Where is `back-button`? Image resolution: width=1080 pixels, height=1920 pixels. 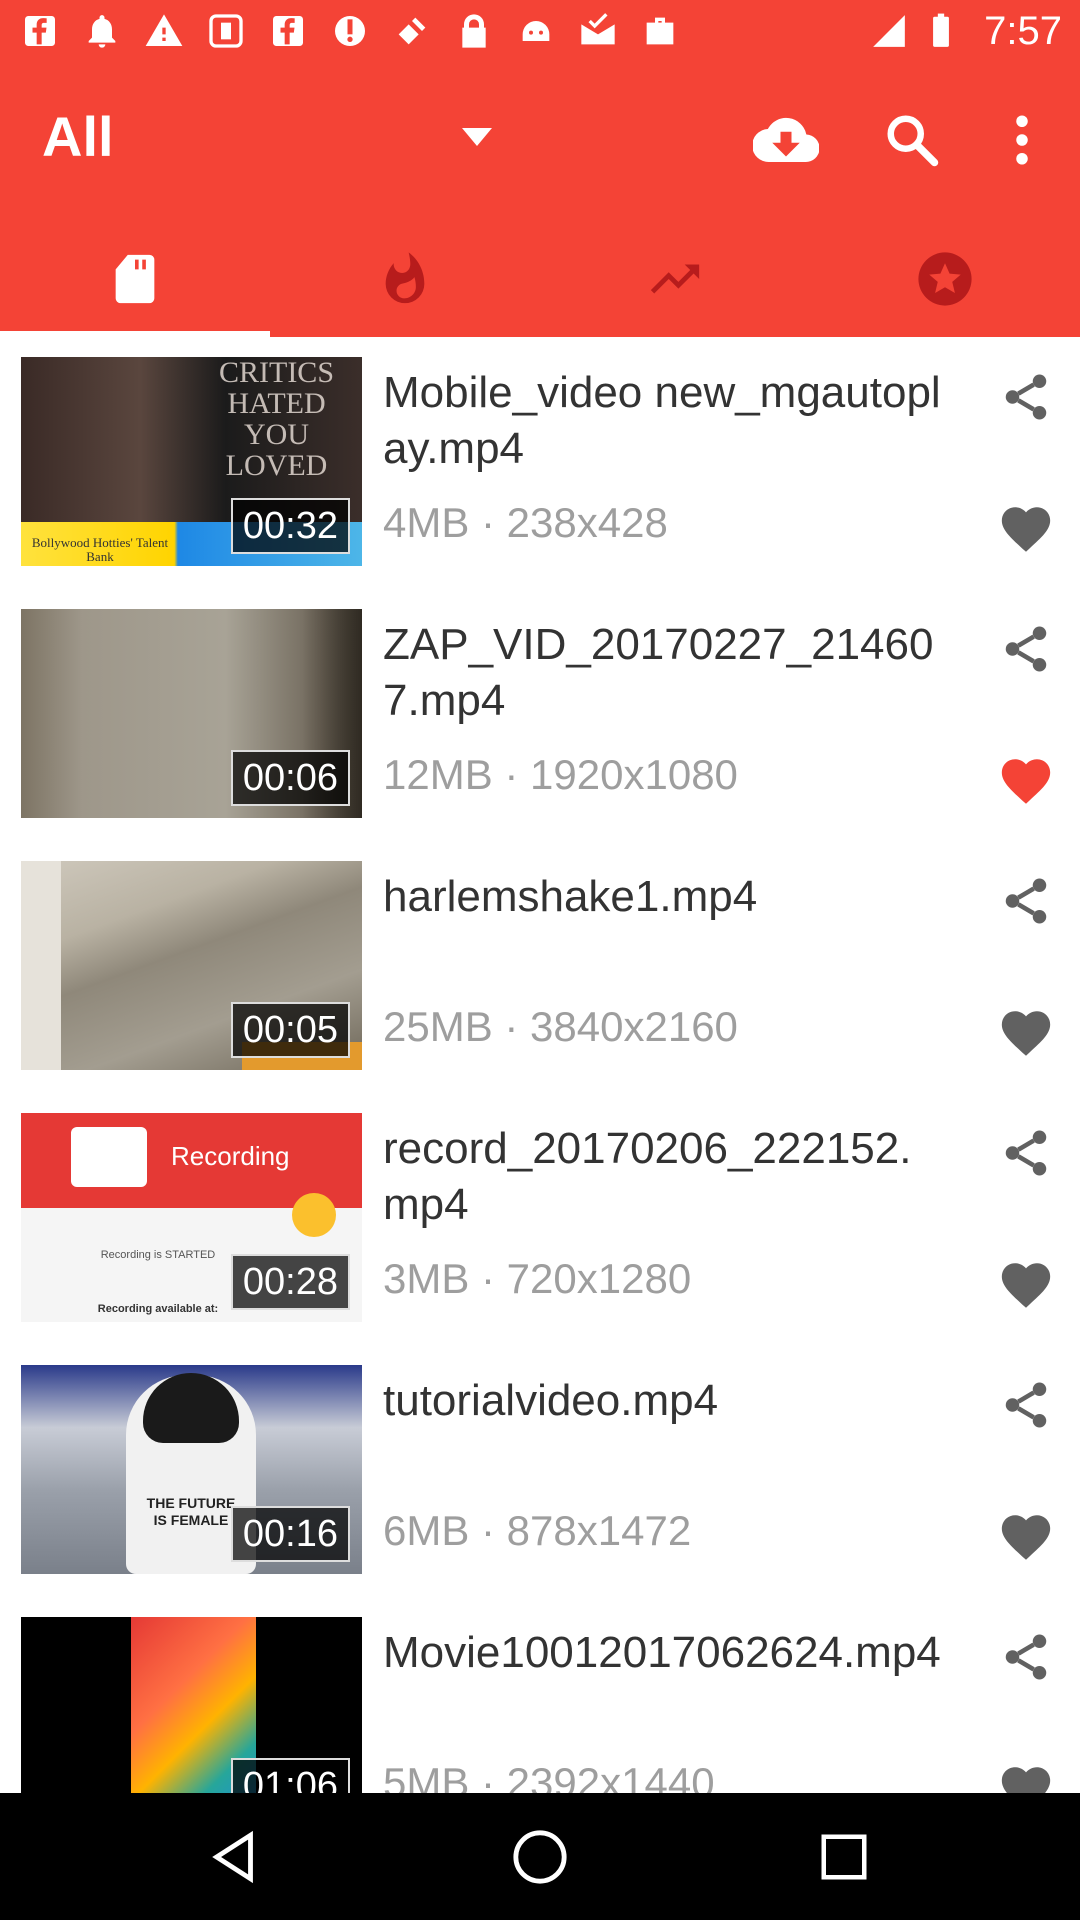
back-button is located at coordinates (236, 1857).